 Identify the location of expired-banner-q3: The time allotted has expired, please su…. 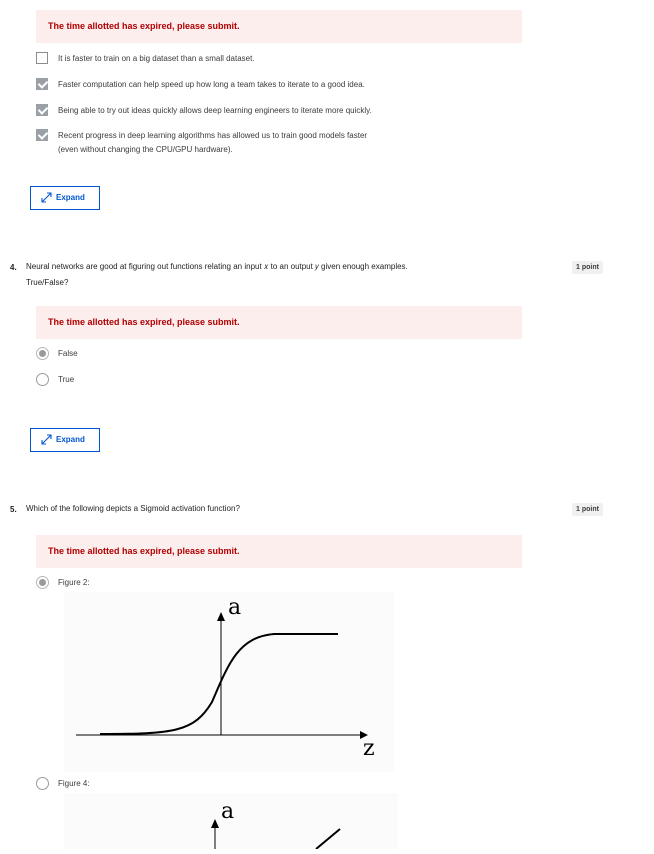
(279, 26).